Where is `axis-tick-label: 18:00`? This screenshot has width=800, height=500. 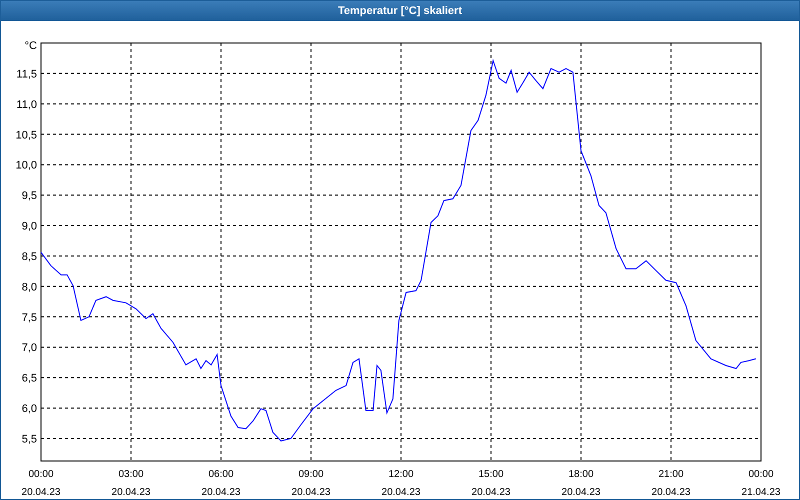
axis-tick-label: 18:00 is located at coordinates (581, 474).